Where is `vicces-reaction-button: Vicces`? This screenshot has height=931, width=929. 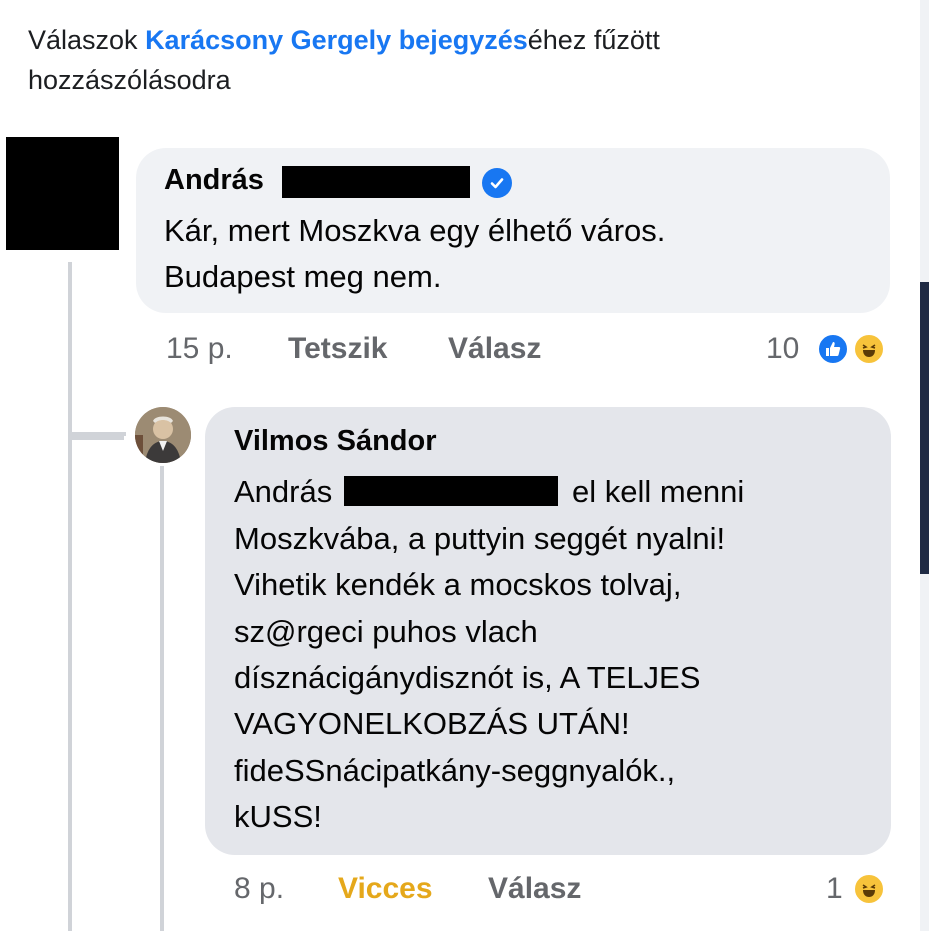 vicces-reaction-button: Vicces is located at coordinates (385, 889).